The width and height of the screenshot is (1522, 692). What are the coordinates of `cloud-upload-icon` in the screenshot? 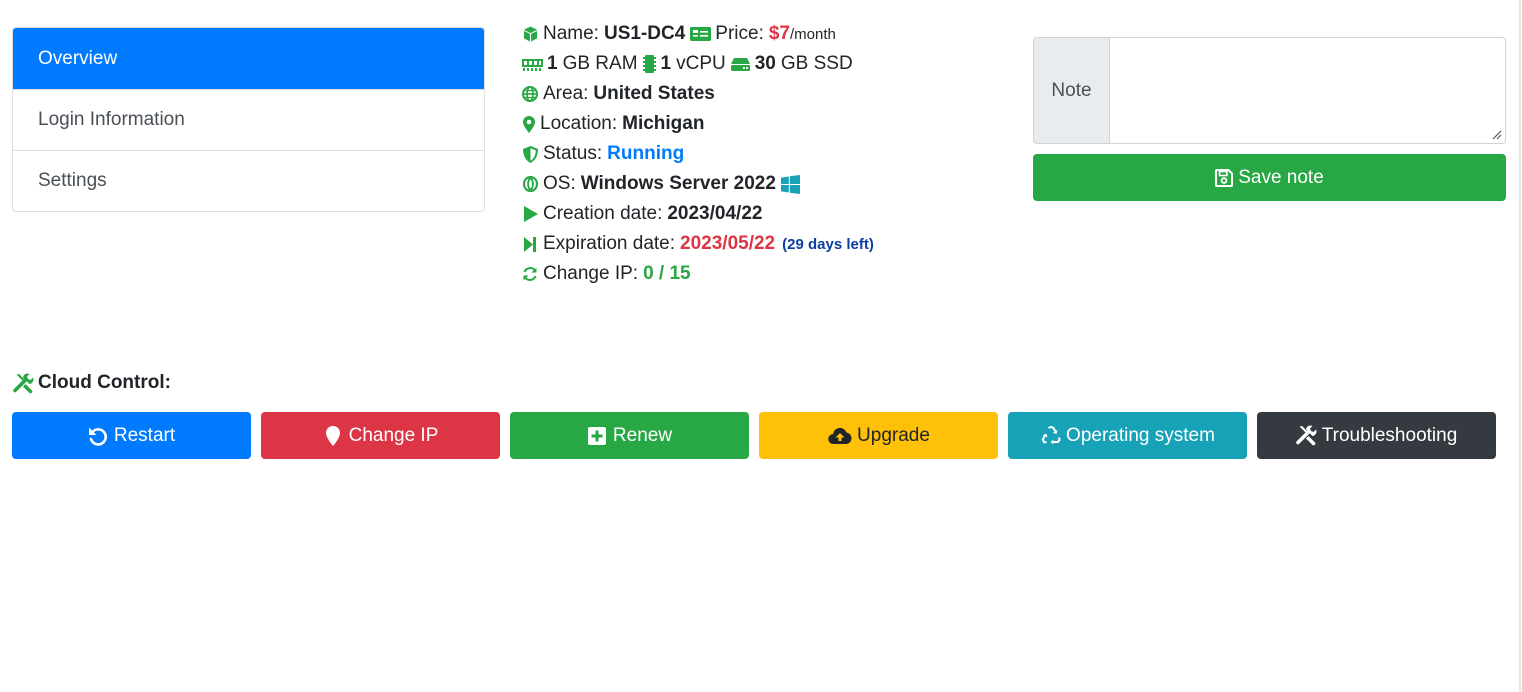 It's located at (839, 435).